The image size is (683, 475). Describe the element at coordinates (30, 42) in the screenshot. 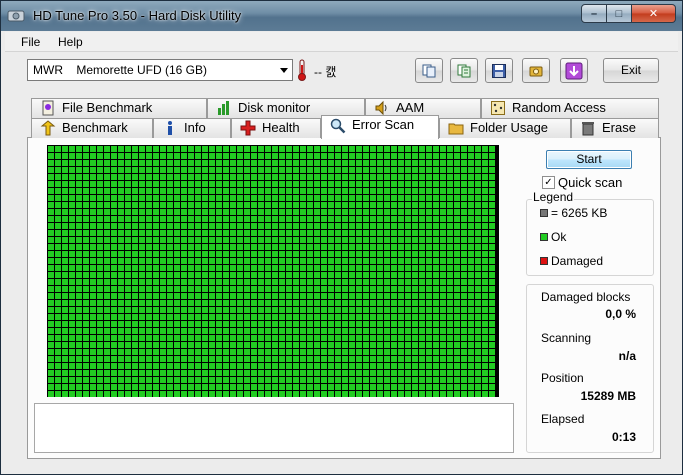

I see `menu-file: File` at that location.